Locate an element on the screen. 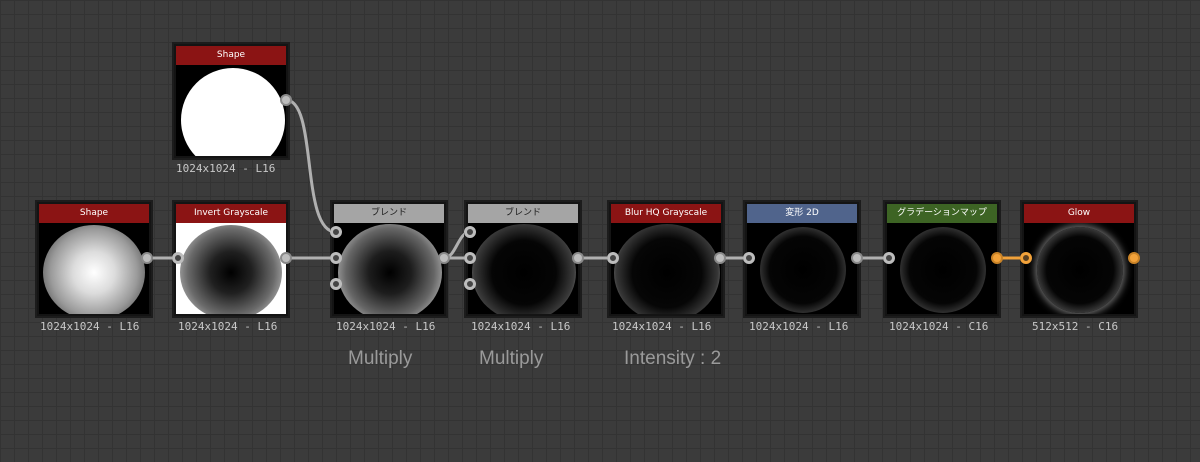  glow-node: Glow is located at coordinates (1079, 259).